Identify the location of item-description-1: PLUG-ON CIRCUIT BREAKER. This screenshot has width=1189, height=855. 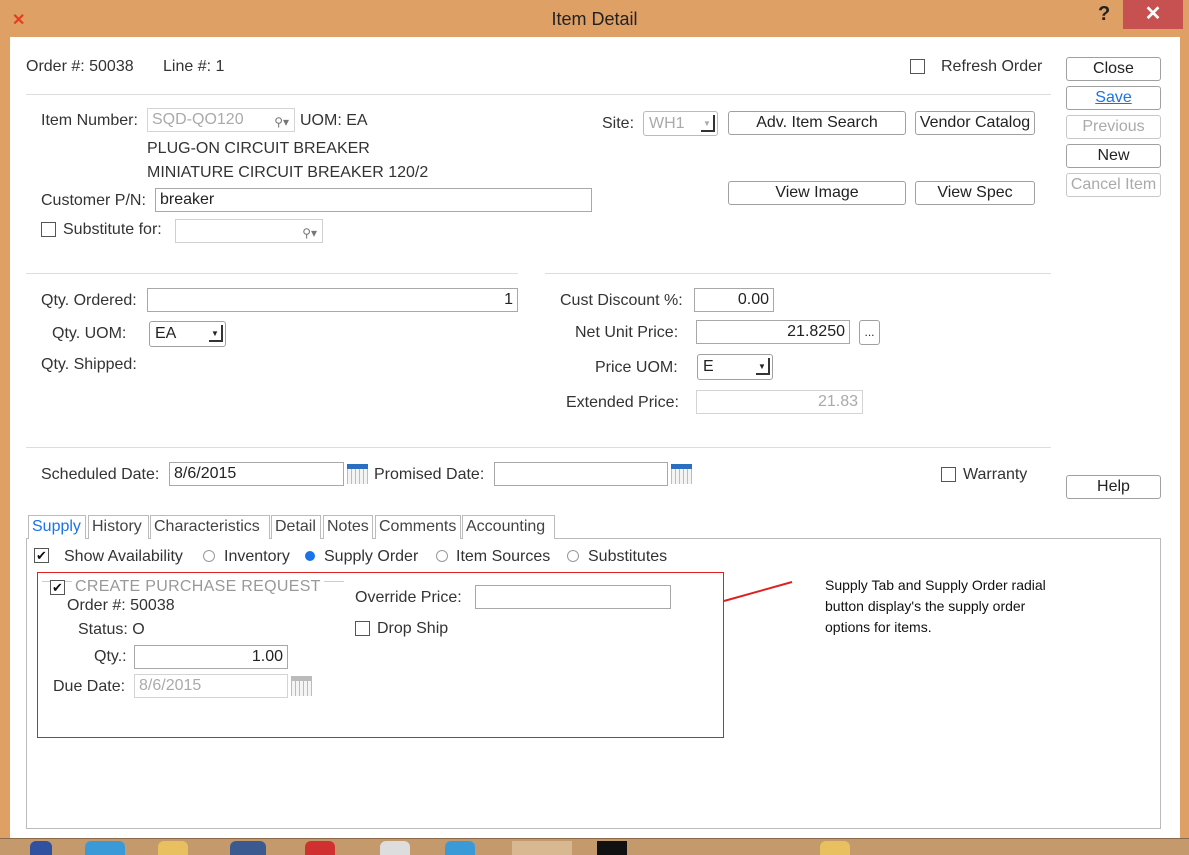
(258, 148).